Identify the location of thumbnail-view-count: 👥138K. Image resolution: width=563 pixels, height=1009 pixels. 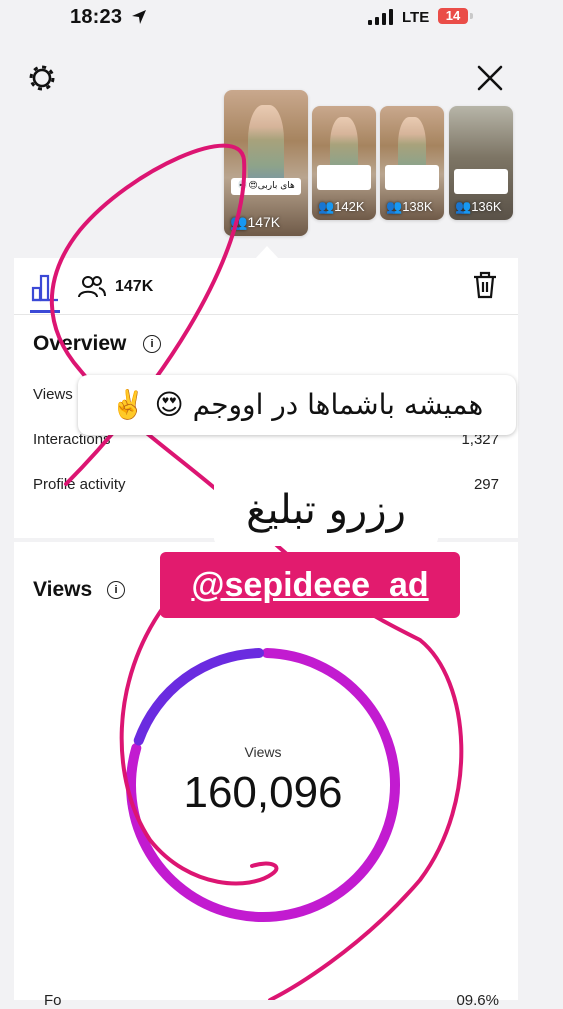
(409, 206).